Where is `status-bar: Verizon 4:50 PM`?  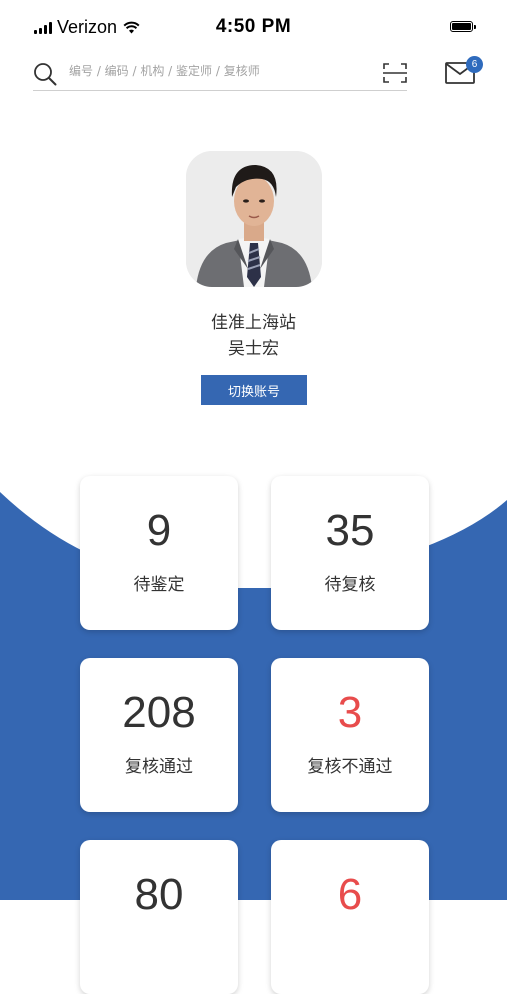 status-bar: Verizon 4:50 PM is located at coordinates (253, 28).